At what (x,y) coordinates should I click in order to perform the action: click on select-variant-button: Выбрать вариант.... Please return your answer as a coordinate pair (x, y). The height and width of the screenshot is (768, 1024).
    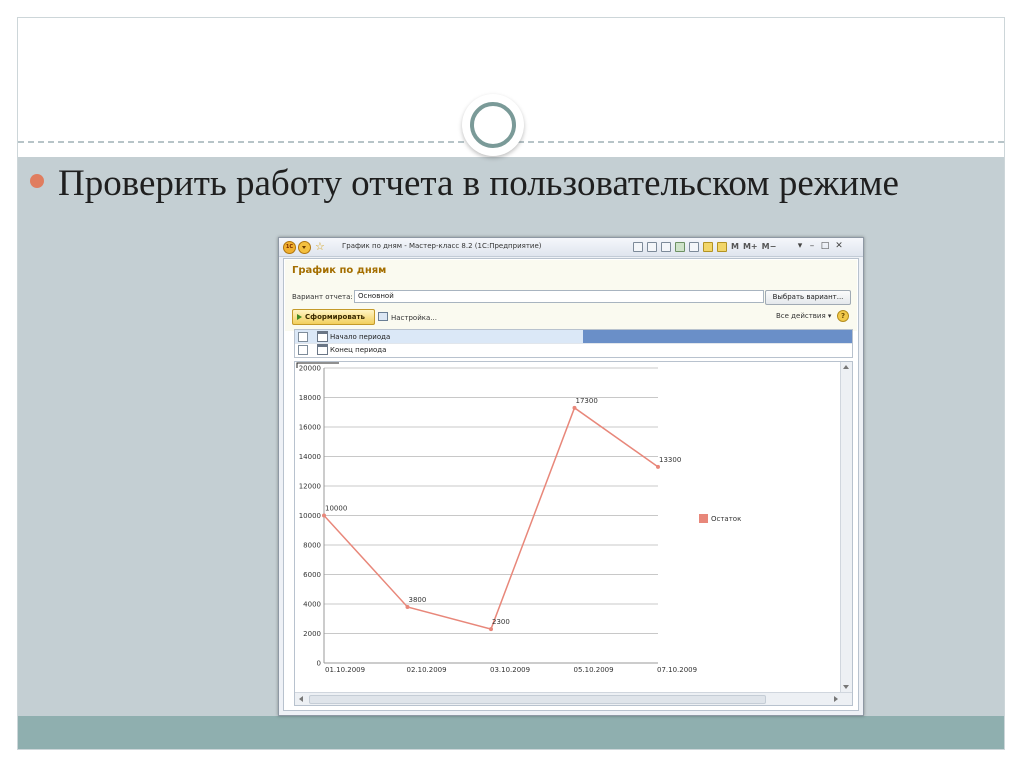
    Looking at the image, I should click on (808, 297).